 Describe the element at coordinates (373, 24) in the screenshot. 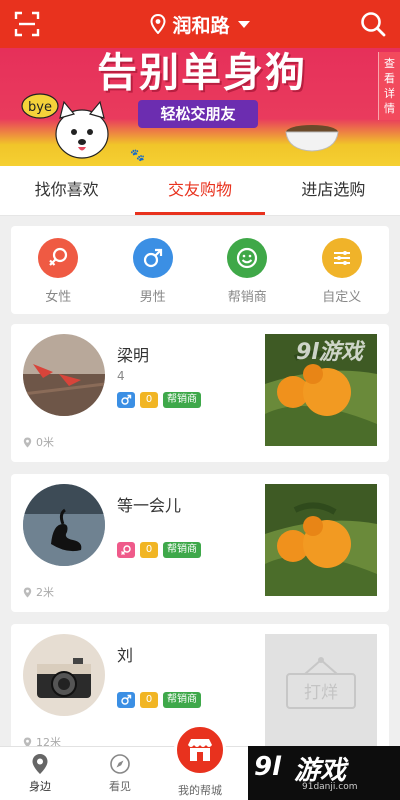

I see `search-icon` at that location.